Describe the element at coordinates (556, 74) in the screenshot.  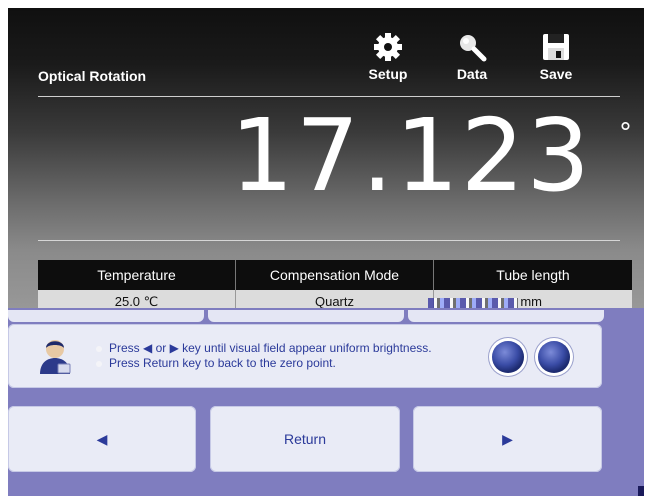
I see `save-label: Save` at that location.